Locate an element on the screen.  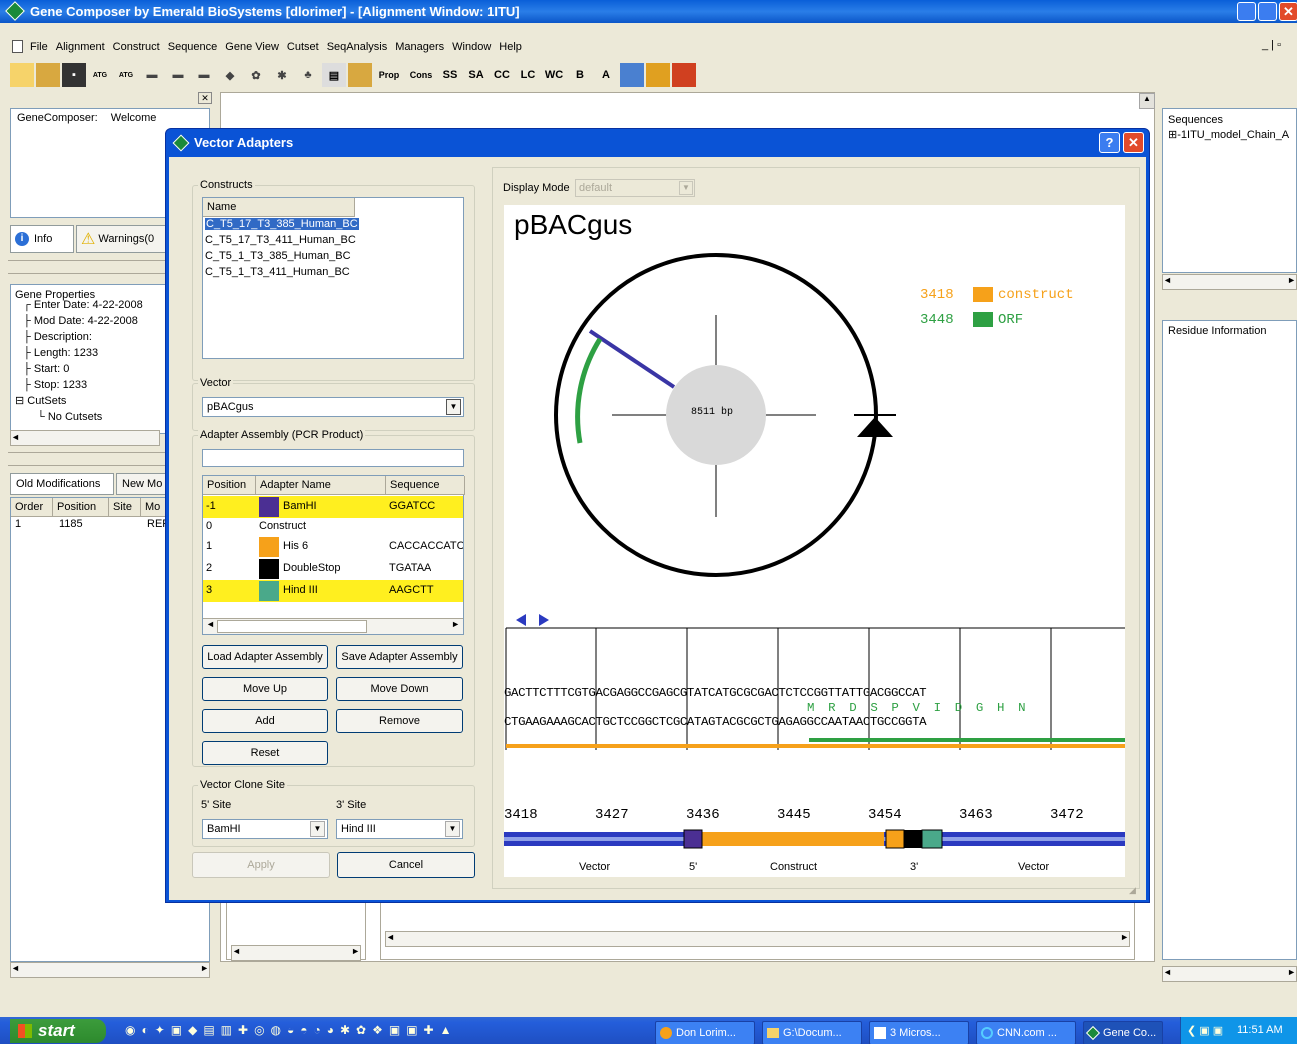
help-button: ? is located at coordinates (1109, 142).